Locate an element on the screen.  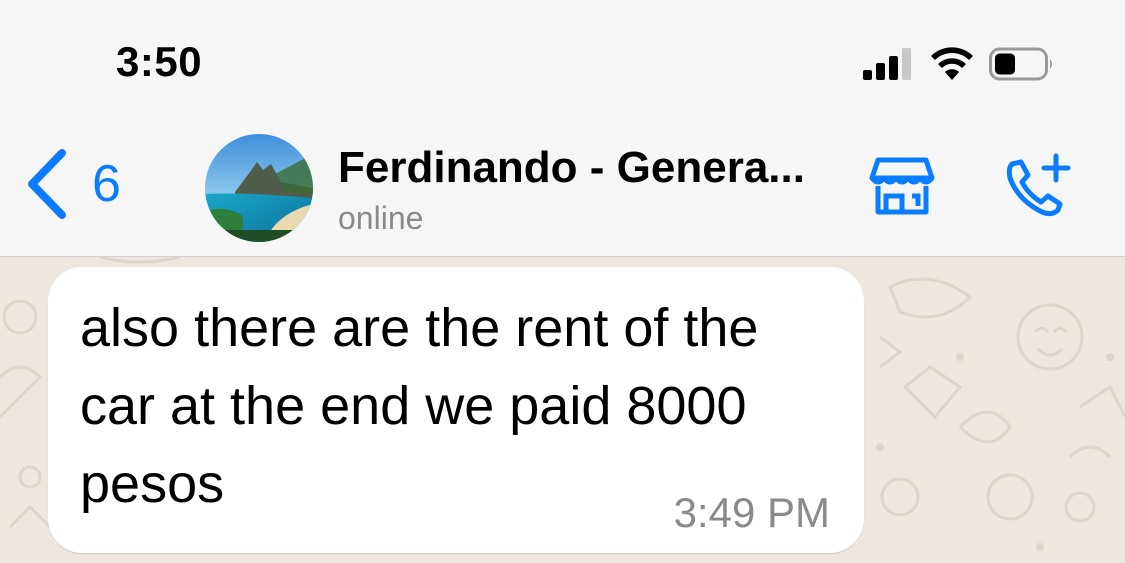
chevron-left-icon is located at coordinates (47, 184).